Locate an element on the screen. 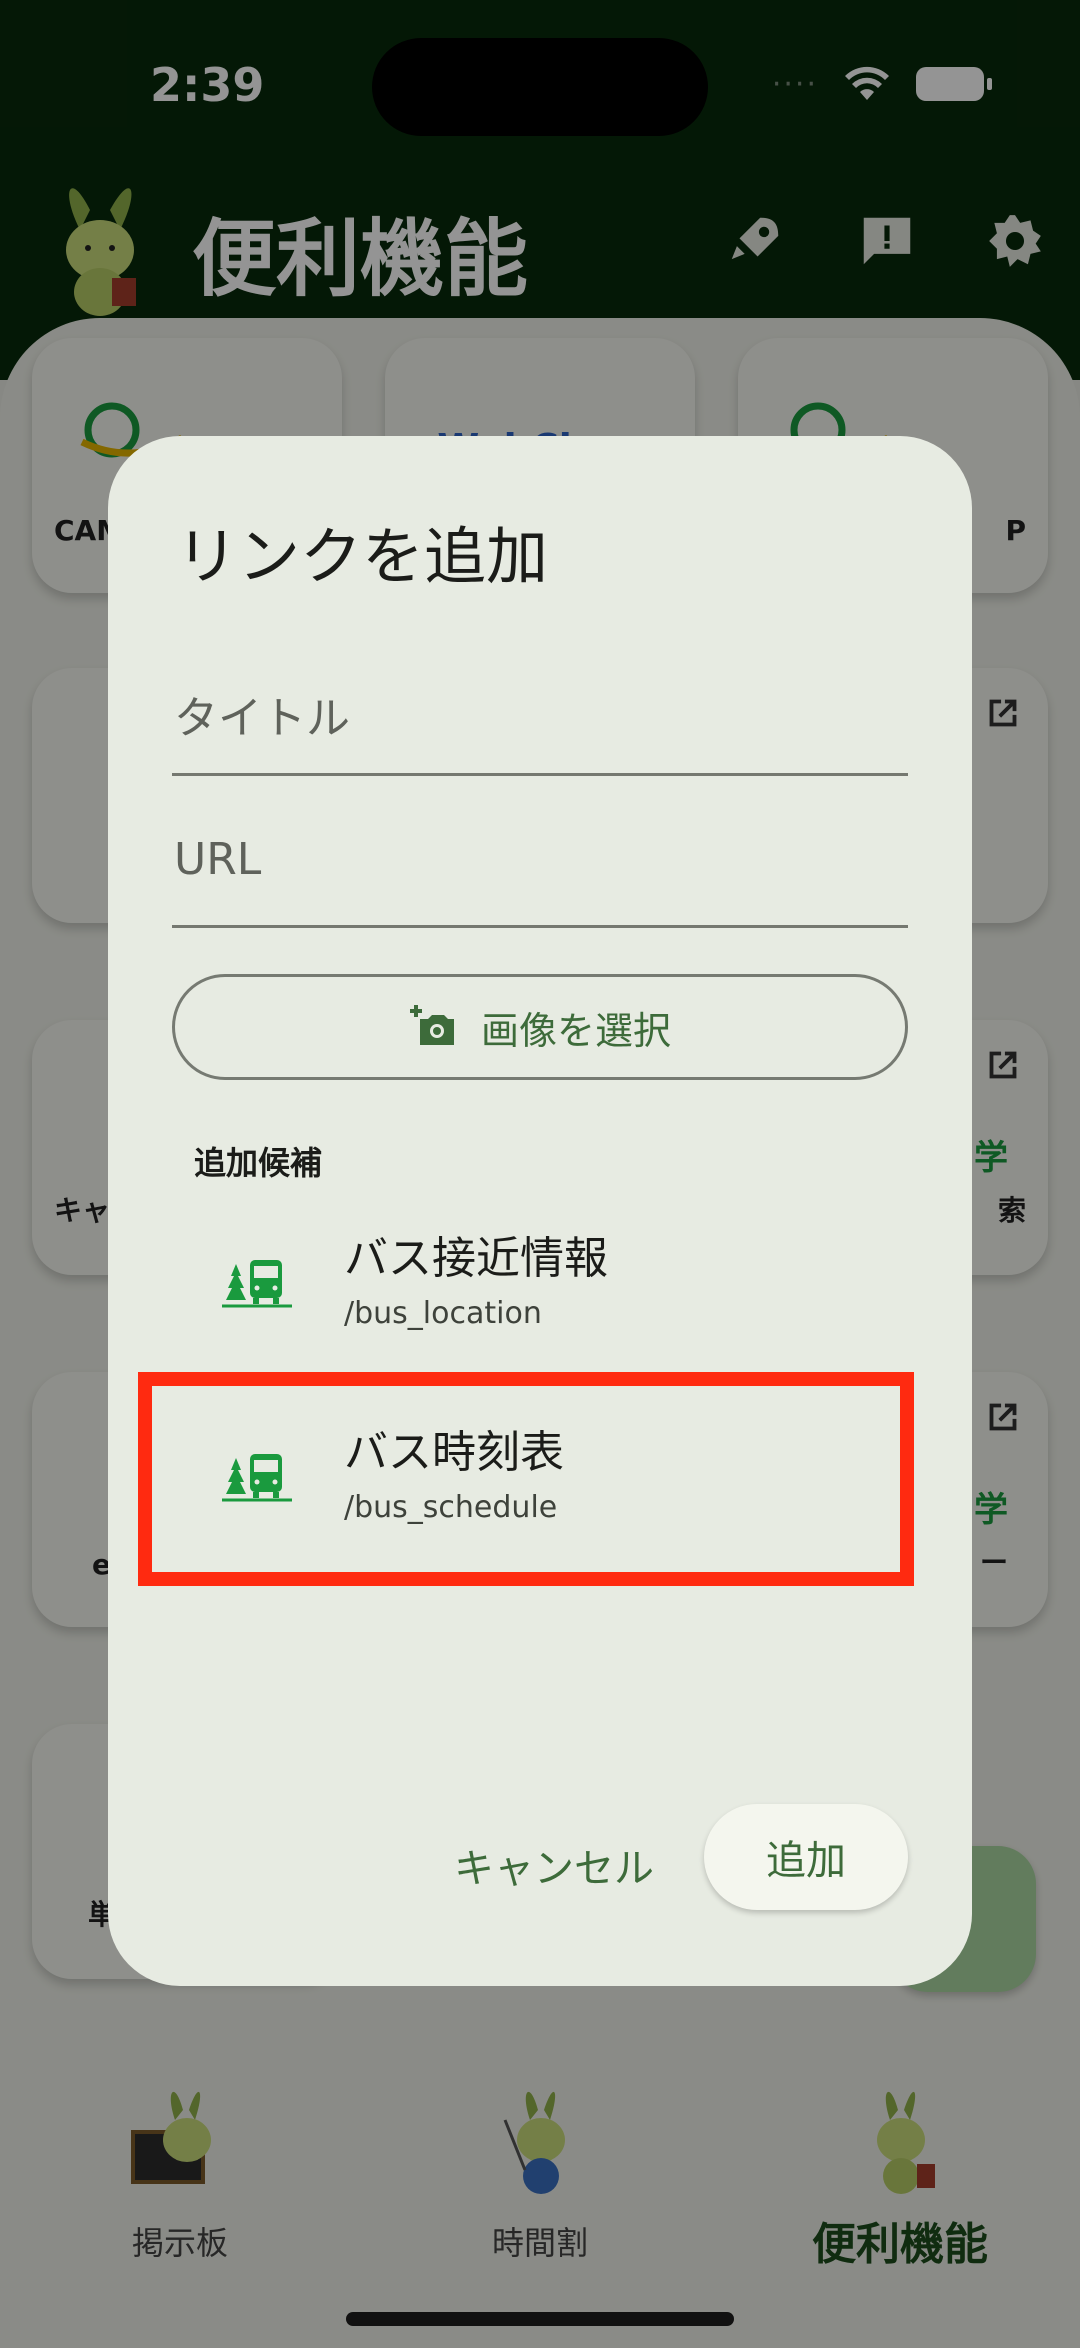  title-field: タイトル is located at coordinates (540, 713).